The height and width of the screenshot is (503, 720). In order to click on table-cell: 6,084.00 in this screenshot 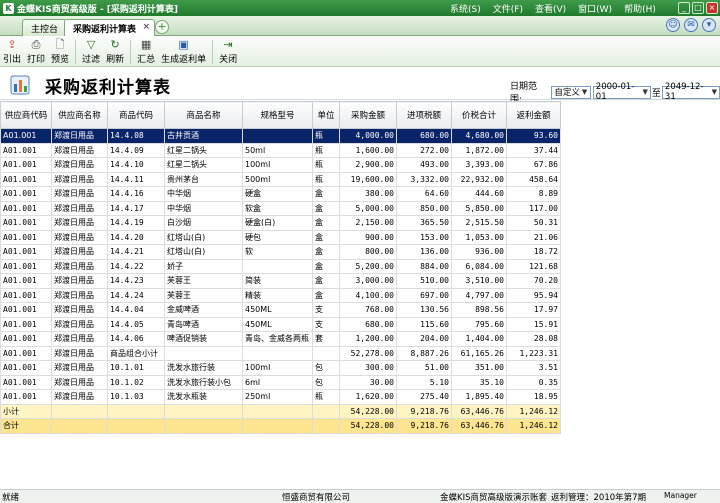, I will do `click(479, 266)`.